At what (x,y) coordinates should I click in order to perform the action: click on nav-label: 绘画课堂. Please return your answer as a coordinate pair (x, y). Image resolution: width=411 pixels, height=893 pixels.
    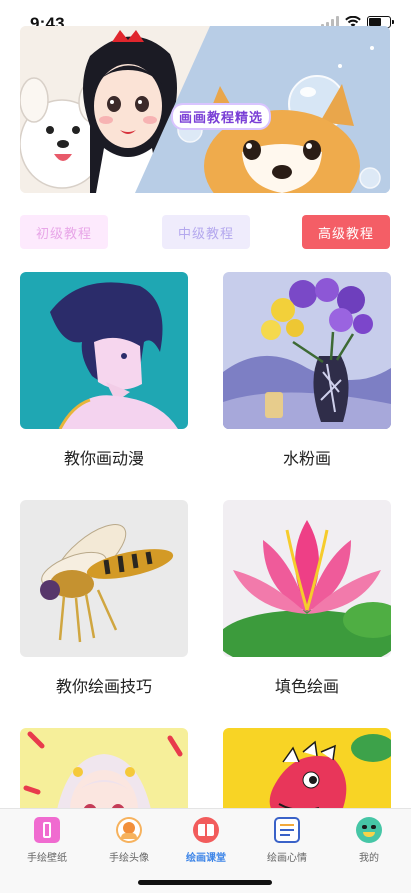
    Looking at the image, I should click on (206, 858).